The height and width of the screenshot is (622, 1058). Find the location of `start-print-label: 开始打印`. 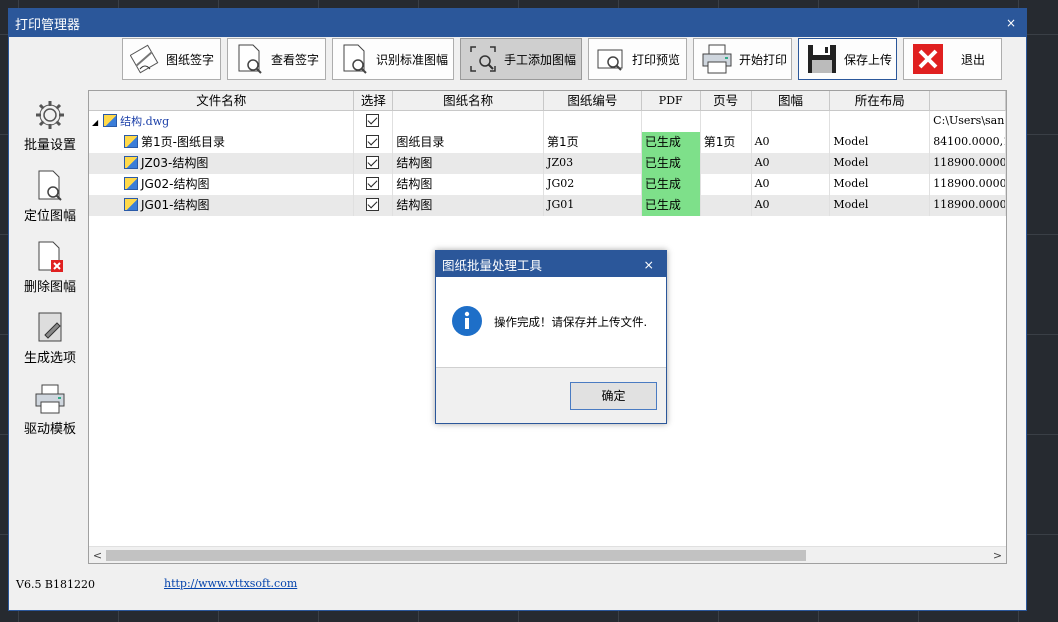

start-print-label: 开始打印 is located at coordinates (763, 59).